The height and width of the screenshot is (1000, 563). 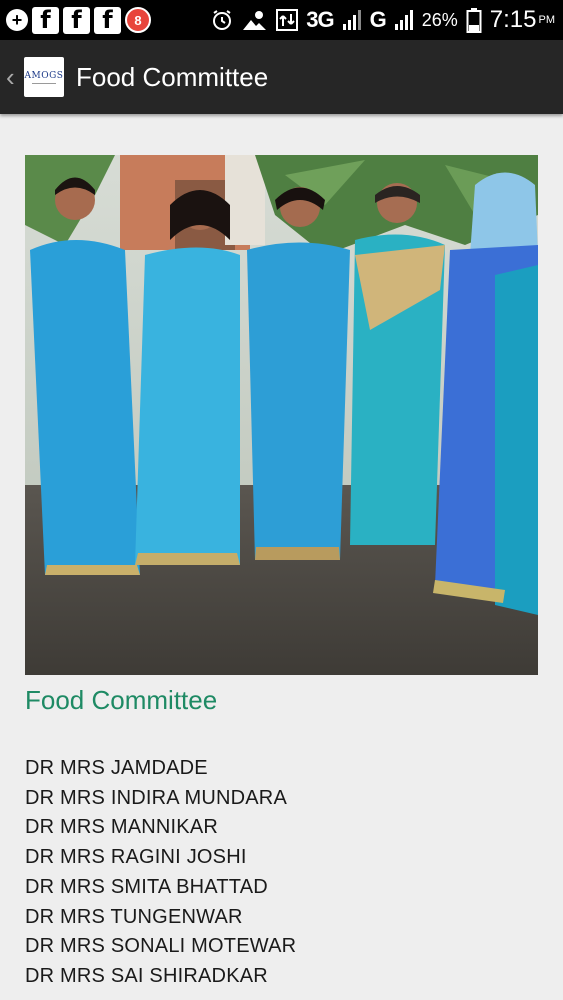 What do you see at coordinates (474, 20) in the screenshot?
I see `battery-icon` at bounding box center [474, 20].